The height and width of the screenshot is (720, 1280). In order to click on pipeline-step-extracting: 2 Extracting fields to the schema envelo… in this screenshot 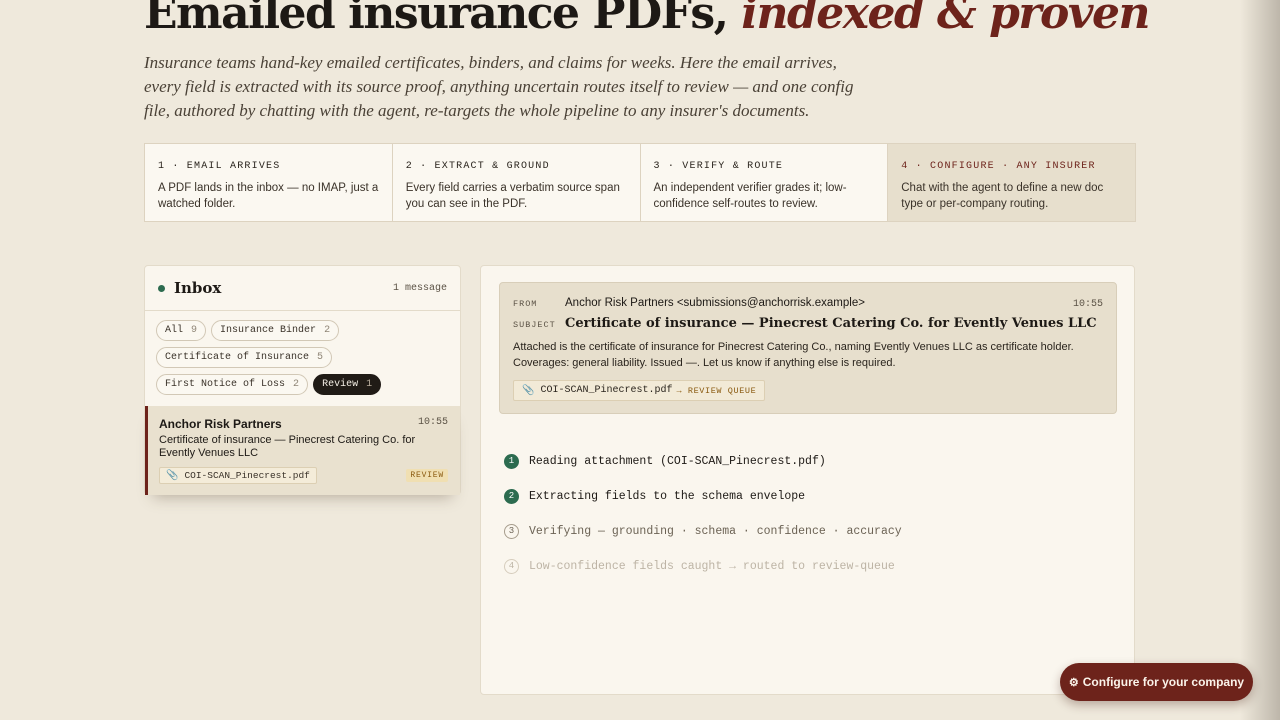, I will do `click(703, 496)`.